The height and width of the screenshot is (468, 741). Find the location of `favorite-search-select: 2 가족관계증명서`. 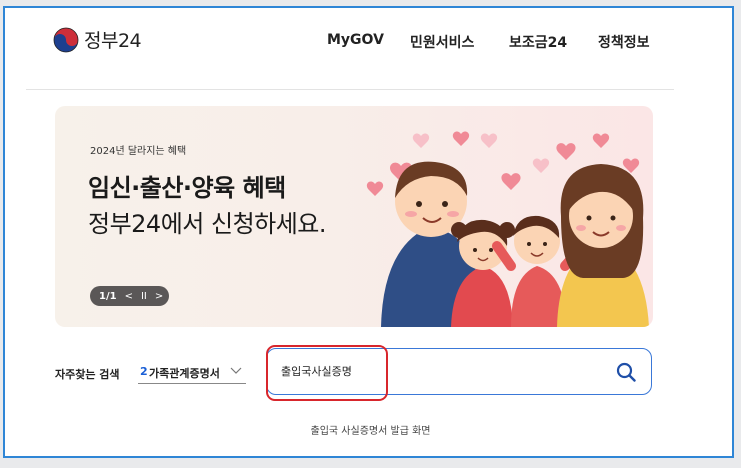

favorite-search-select: 2 가족관계증명서 is located at coordinates (192, 372).